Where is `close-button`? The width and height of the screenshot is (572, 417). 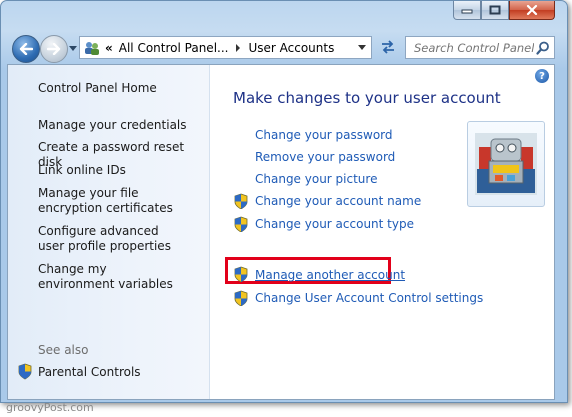 close-button is located at coordinates (532, 10).